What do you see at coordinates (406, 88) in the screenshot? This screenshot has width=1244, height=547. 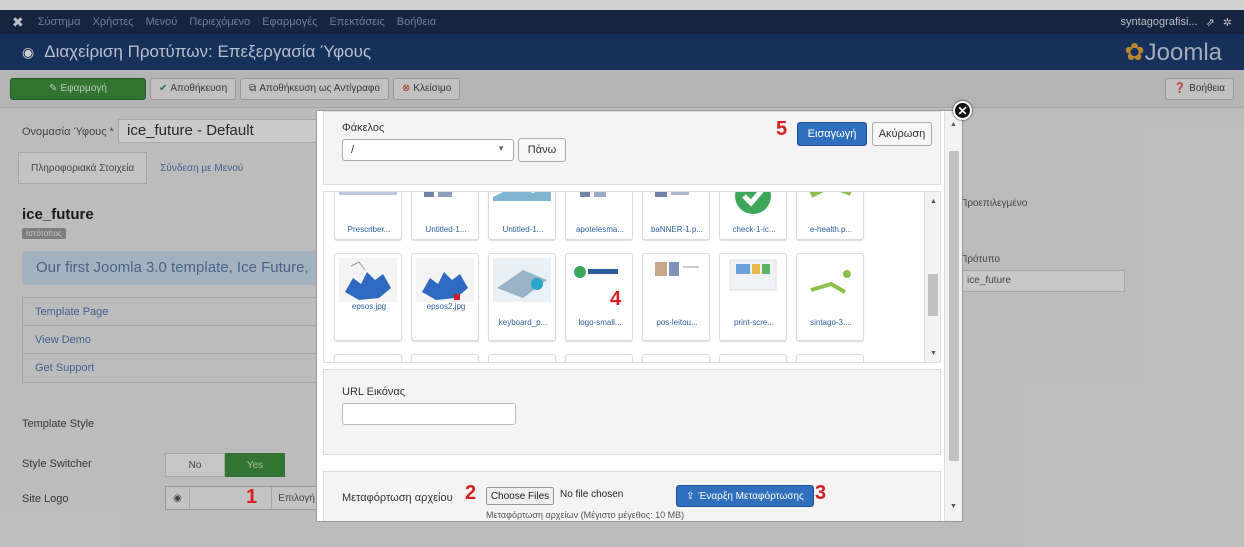 I see `cancel-icon: ⊗` at bounding box center [406, 88].